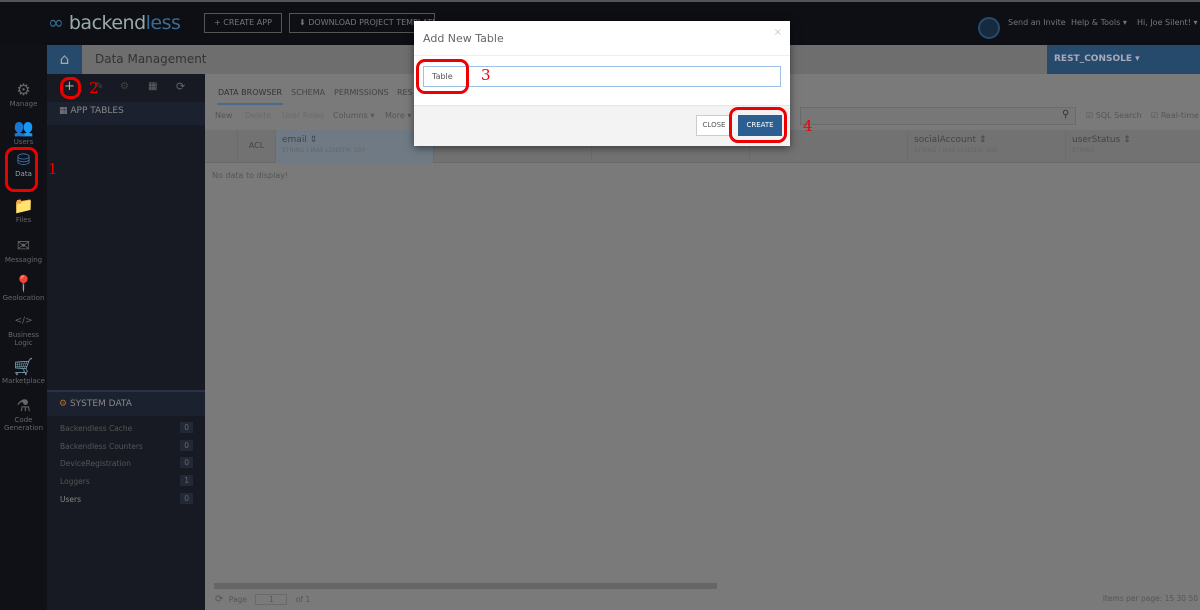  I want to click on close-icon: ×, so click(778, 32).